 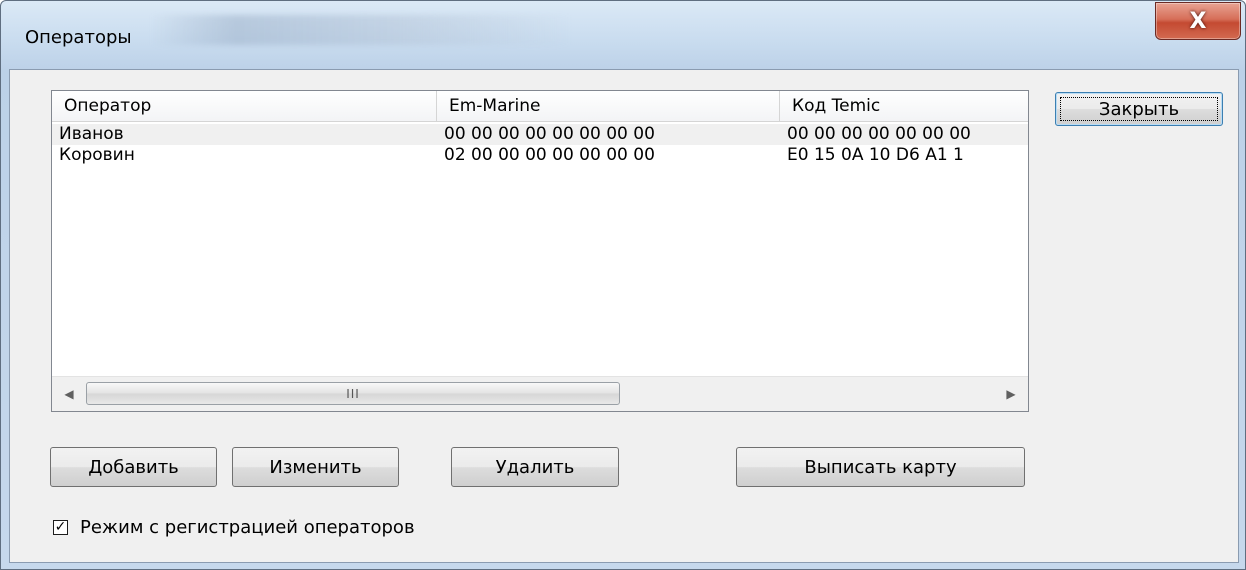 What do you see at coordinates (69, 394) in the screenshot?
I see `scroll-left-icon: ◀` at bounding box center [69, 394].